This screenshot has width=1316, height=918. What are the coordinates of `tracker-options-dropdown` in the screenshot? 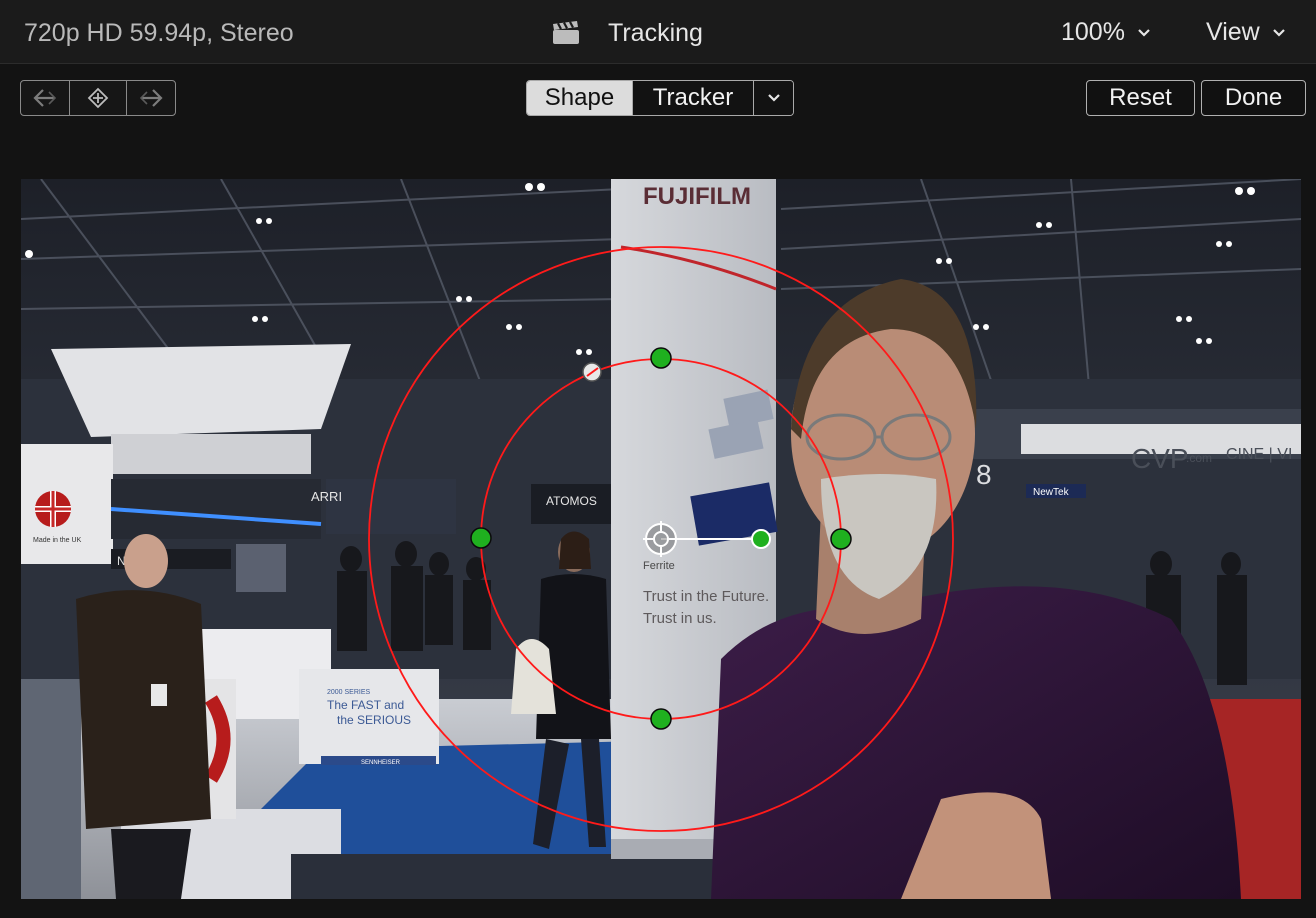 It's located at (773, 98).